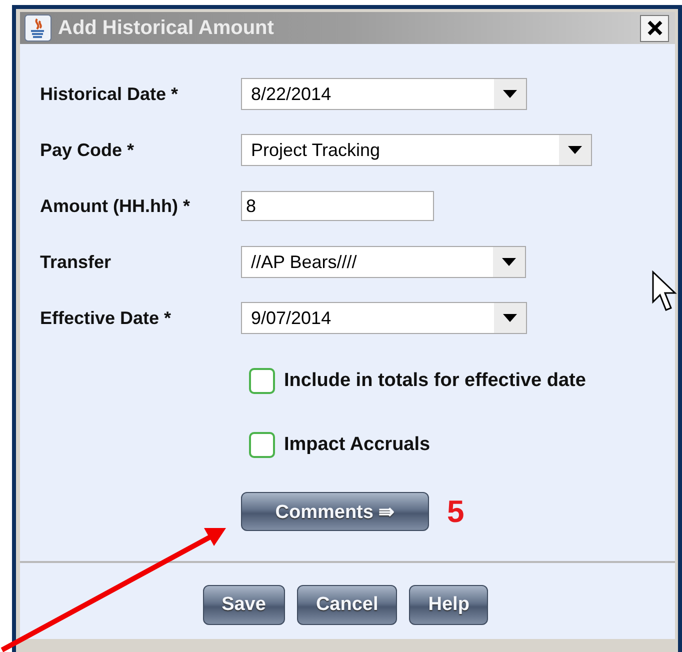 Image resolution: width=682 pixels, height=652 pixels. Describe the element at coordinates (416, 150) in the screenshot. I see `dropdown-field: Project Tracking` at that location.